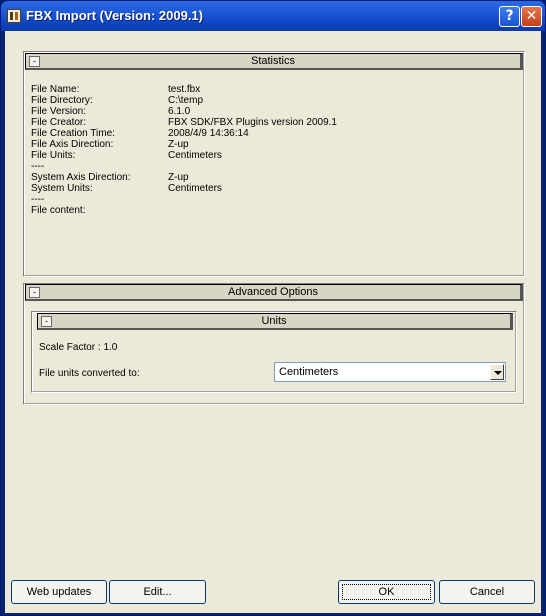 The image size is (546, 616). I want to click on units-dropdown-value: Centimeters, so click(309, 372).